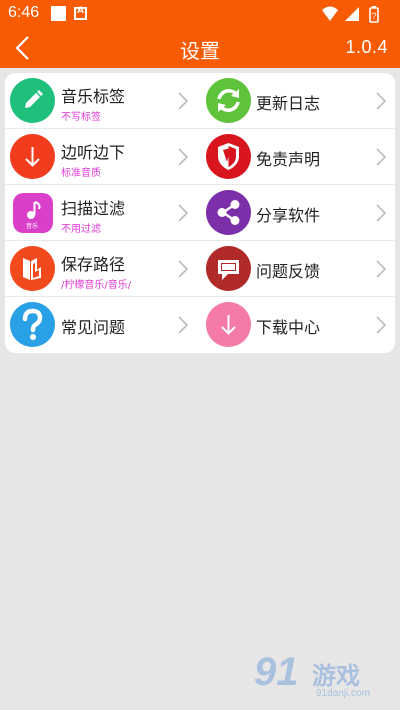 The width and height of the screenshot is (400, 710). What do you see at coordinates (228, 268) in the screenshot?
I see `feedback-icon` at bounding box center [228, 268].